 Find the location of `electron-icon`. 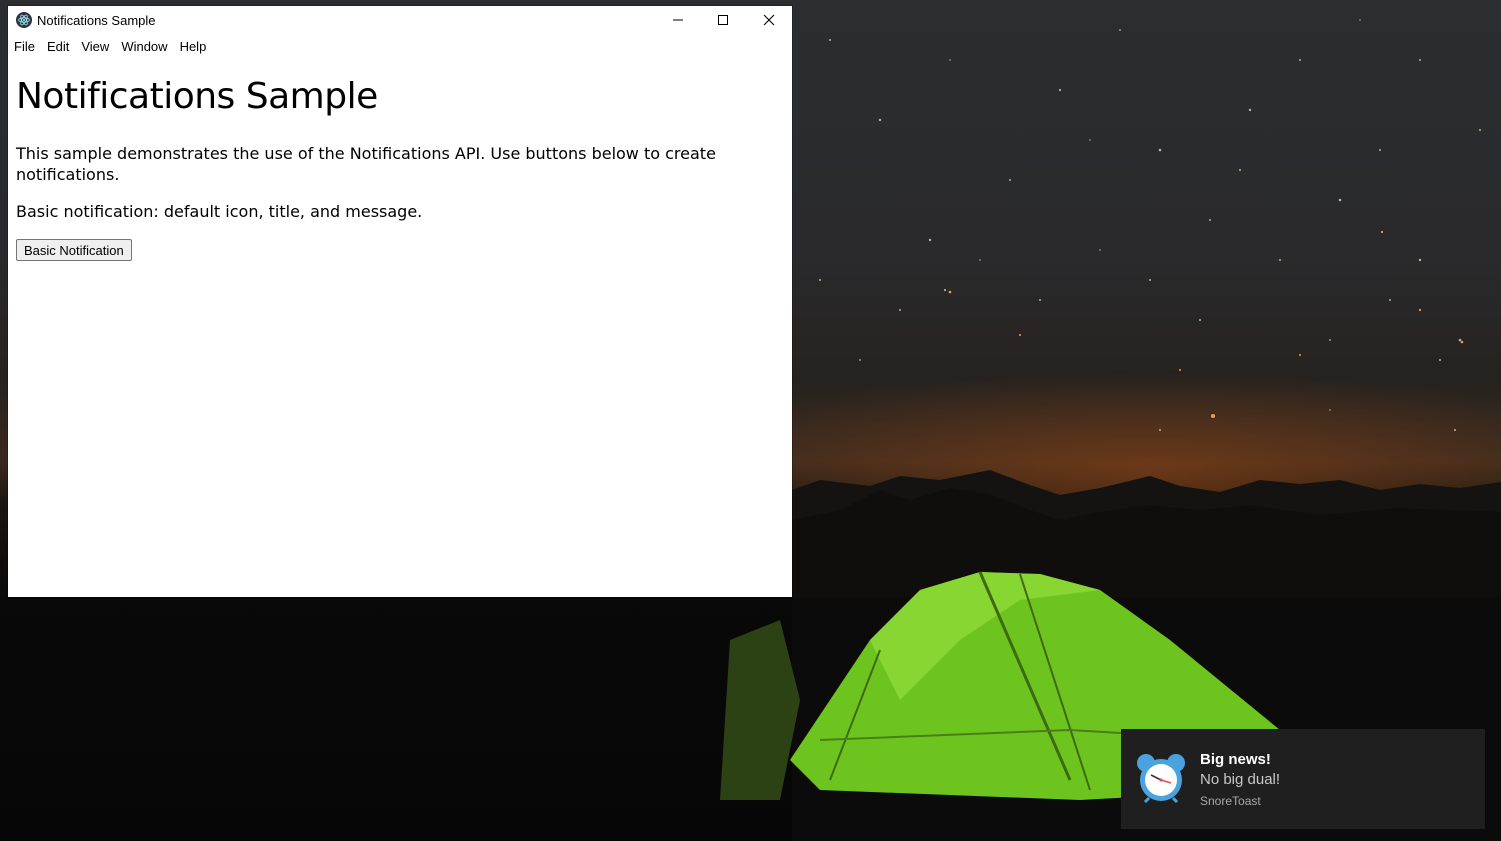

electron-icon is located at coordinates (24, 20).